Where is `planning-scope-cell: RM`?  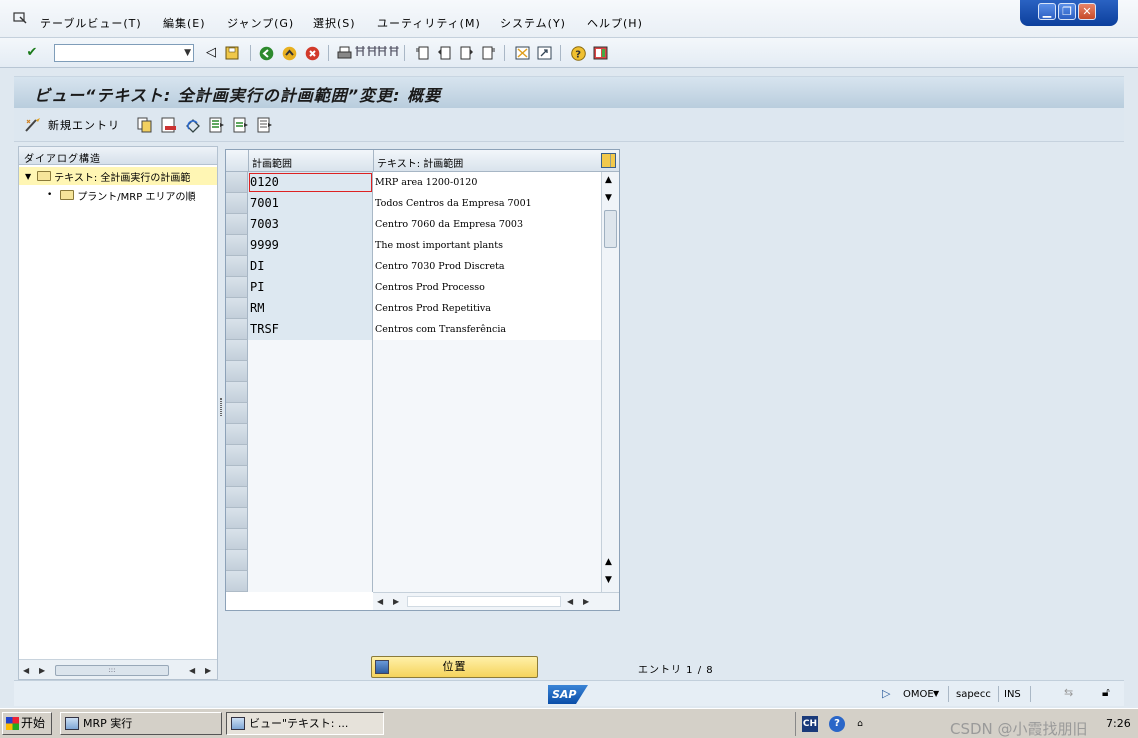
planning-scope-cell: RM is located at coordinates (310, 308).